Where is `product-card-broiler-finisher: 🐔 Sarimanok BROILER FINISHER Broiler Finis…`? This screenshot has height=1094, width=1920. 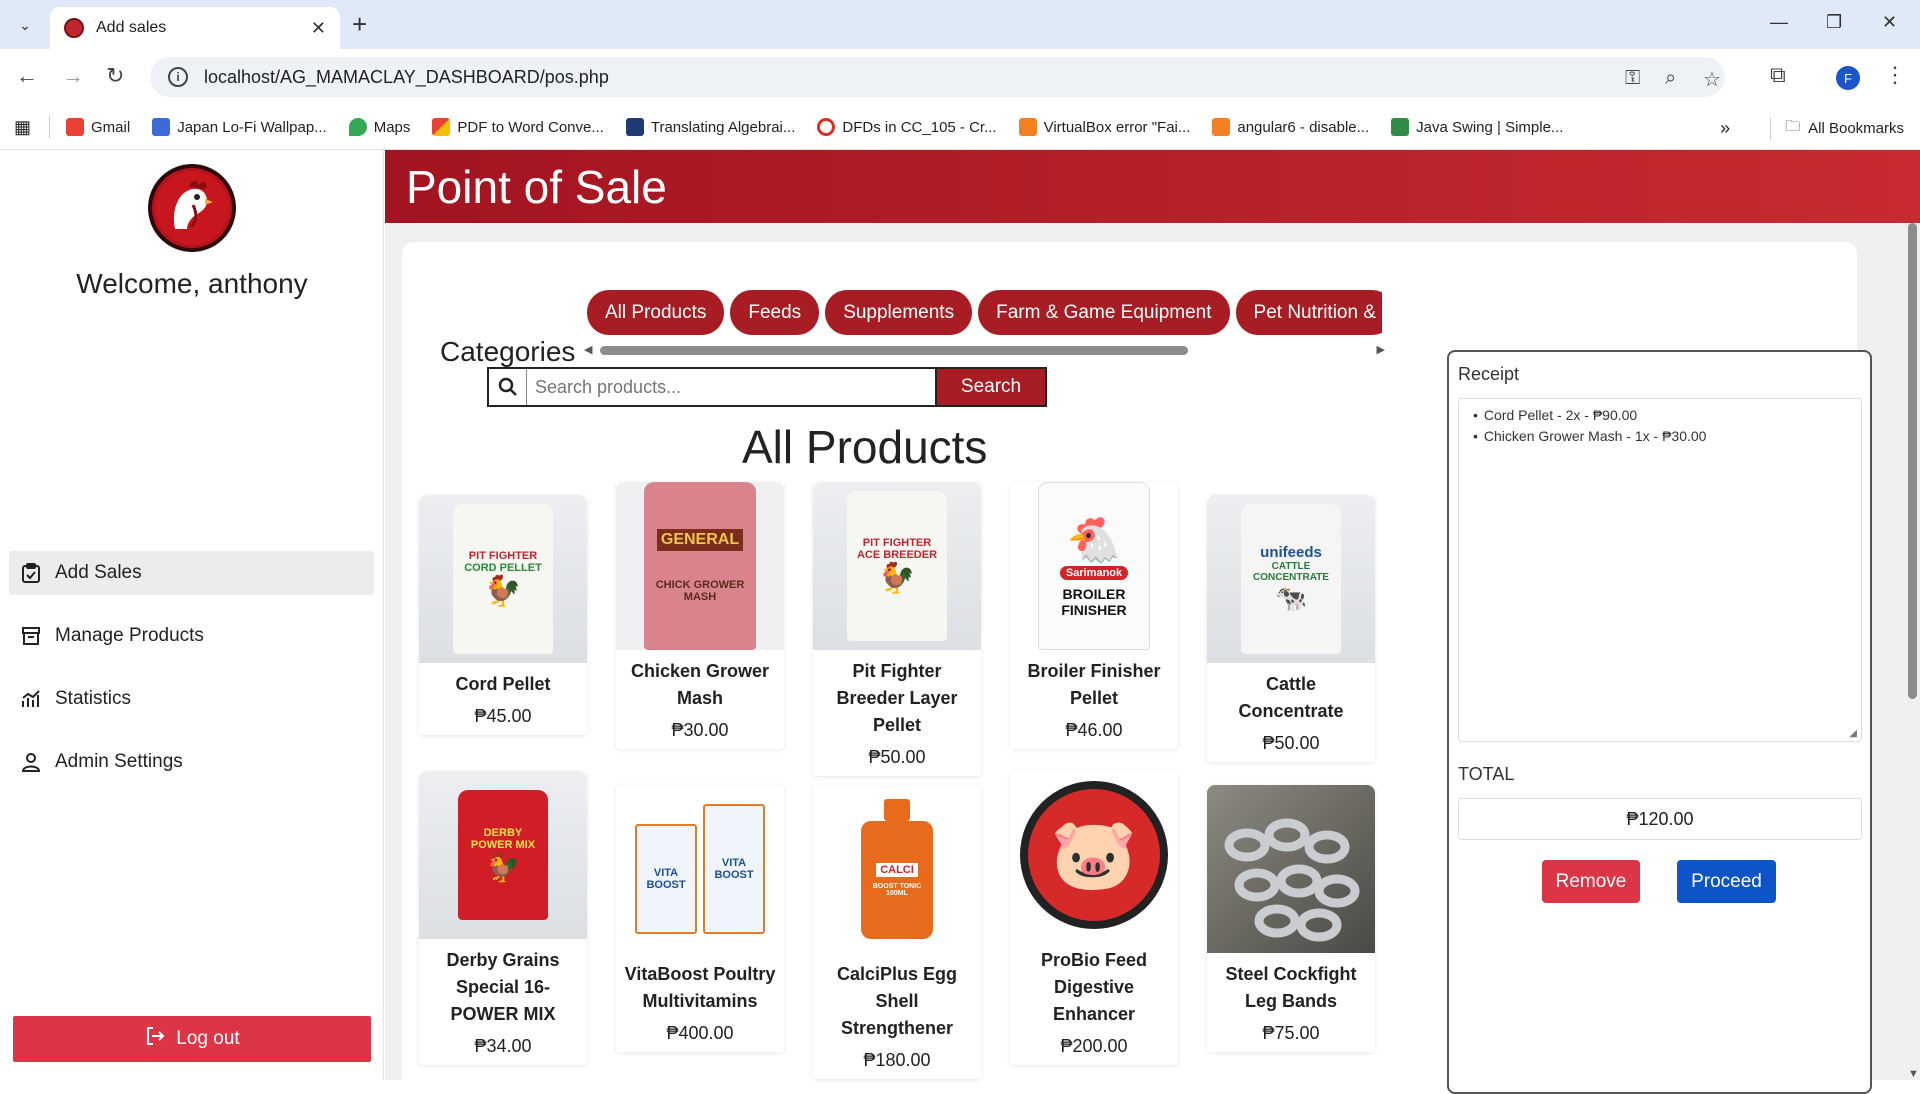
product-card-broiler-finisher: 🐔 Sarimanok BROILER FINISHER Broiler Finis… is located at coordinates (1094, 615).